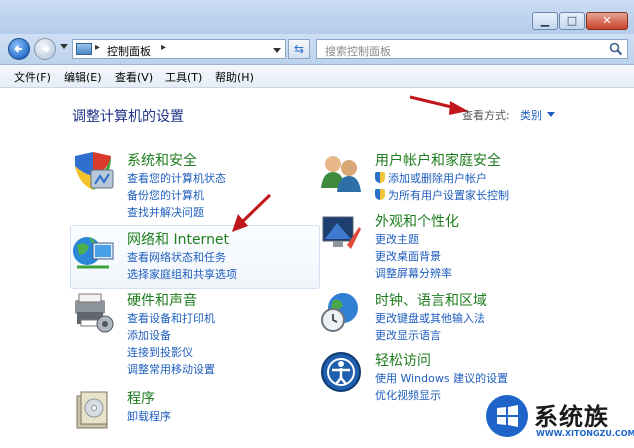 This screenshot has height=448, width=634. I want to click on minimize-button: ▁, so click(545, 21).